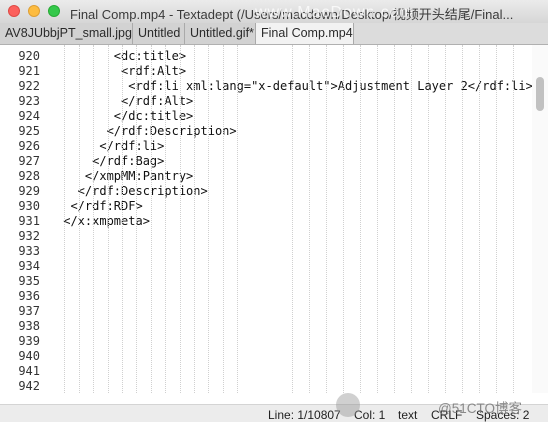  What do you see at coordinates (29, 56) in the screenshot?
I see `line-number: 920` at bounding box center [29, 56].